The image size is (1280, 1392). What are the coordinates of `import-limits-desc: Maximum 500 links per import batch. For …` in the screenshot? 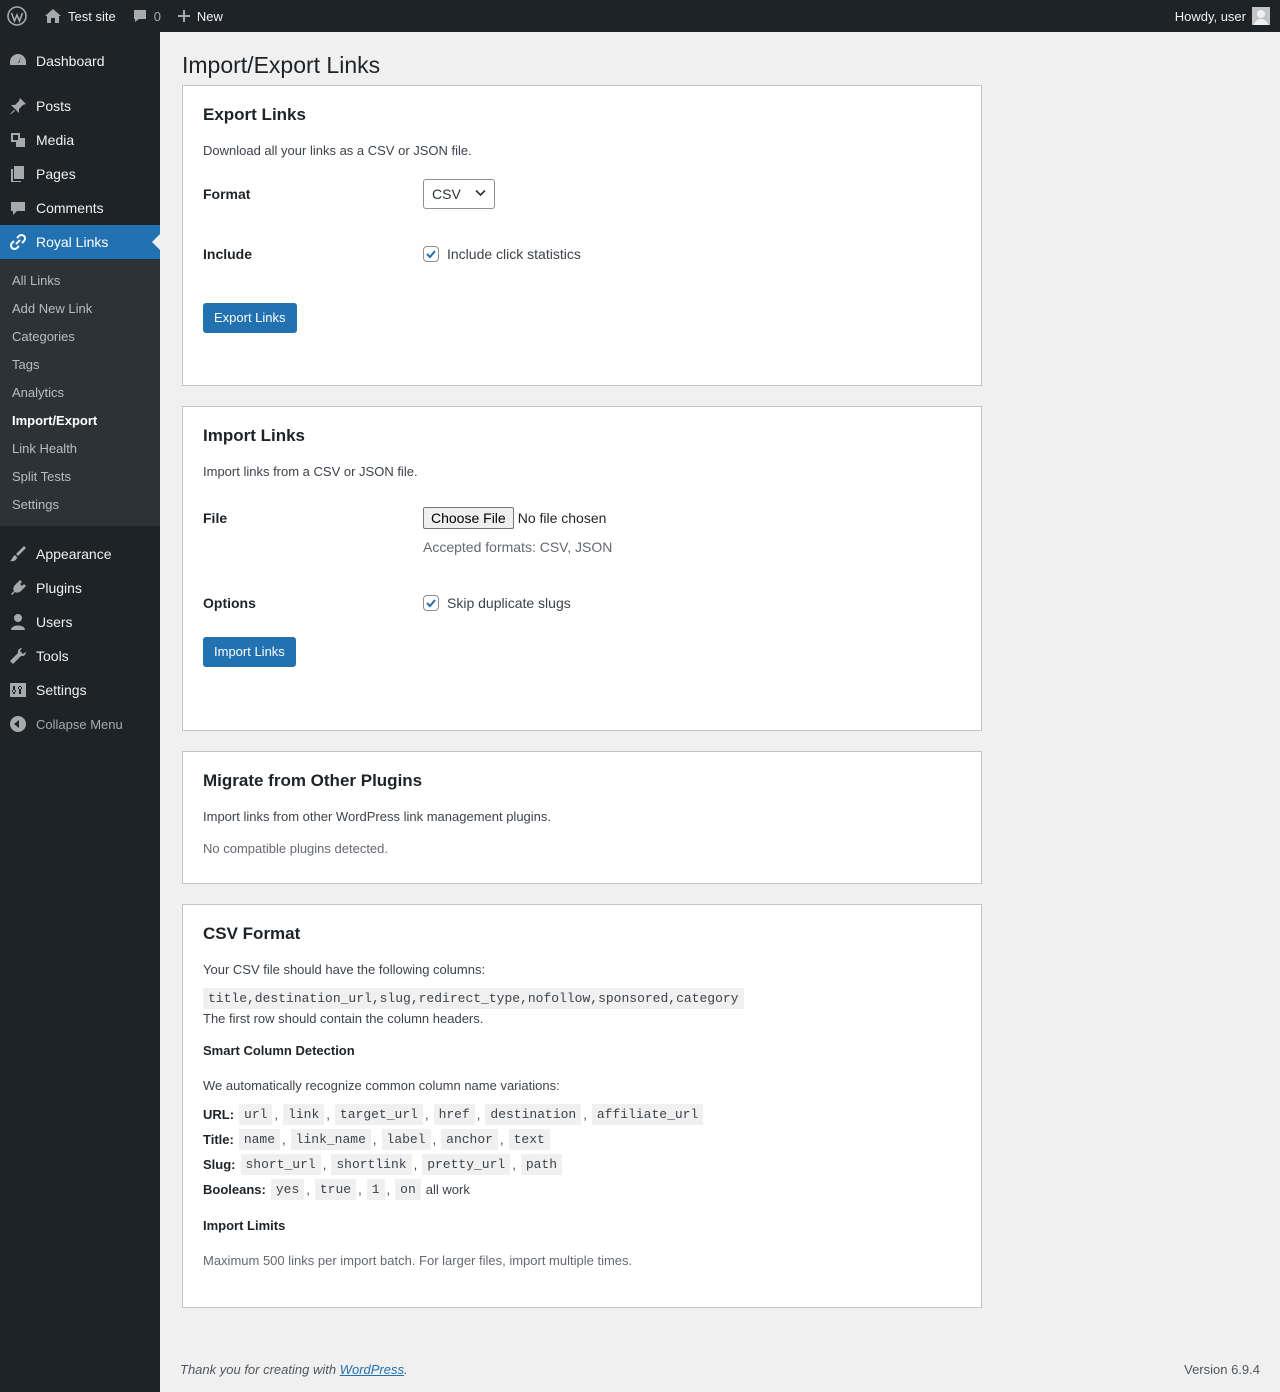 It's located at (418, 1260).